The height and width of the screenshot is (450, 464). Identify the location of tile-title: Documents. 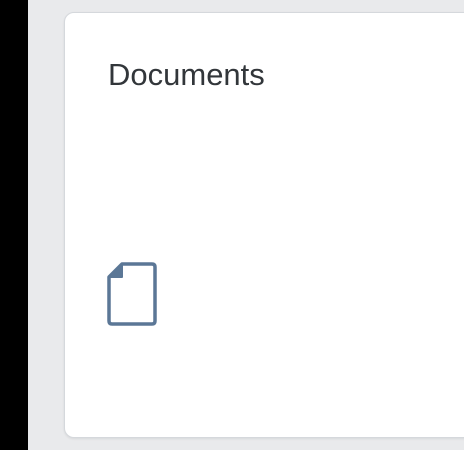
(186, 74).